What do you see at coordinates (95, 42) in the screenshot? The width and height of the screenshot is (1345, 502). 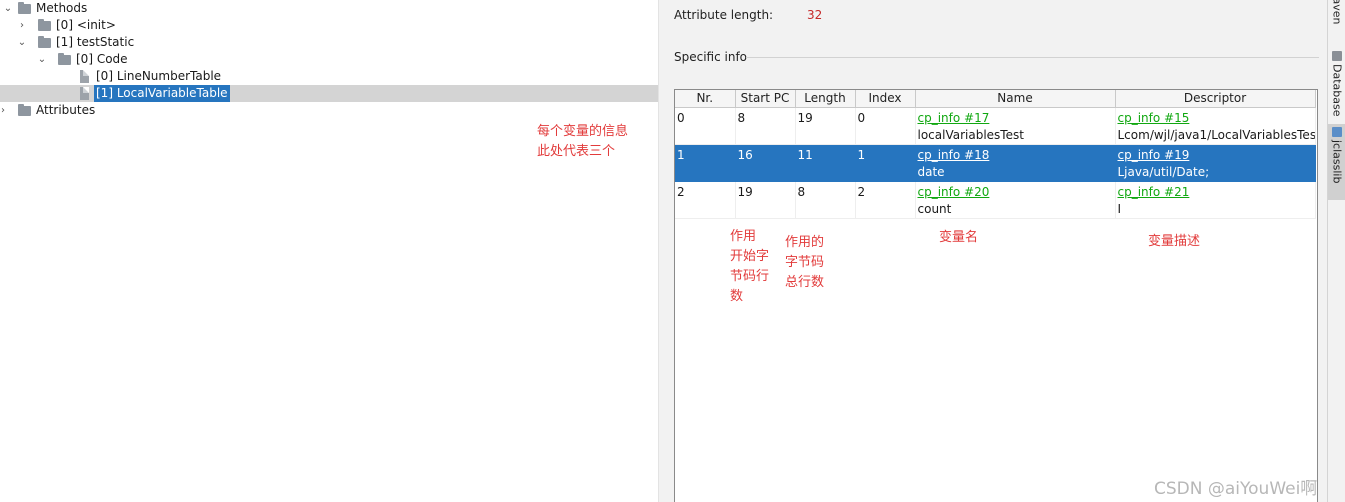 I see `tree-node-label: [1] testStatic` at bounding box center [95, 42].